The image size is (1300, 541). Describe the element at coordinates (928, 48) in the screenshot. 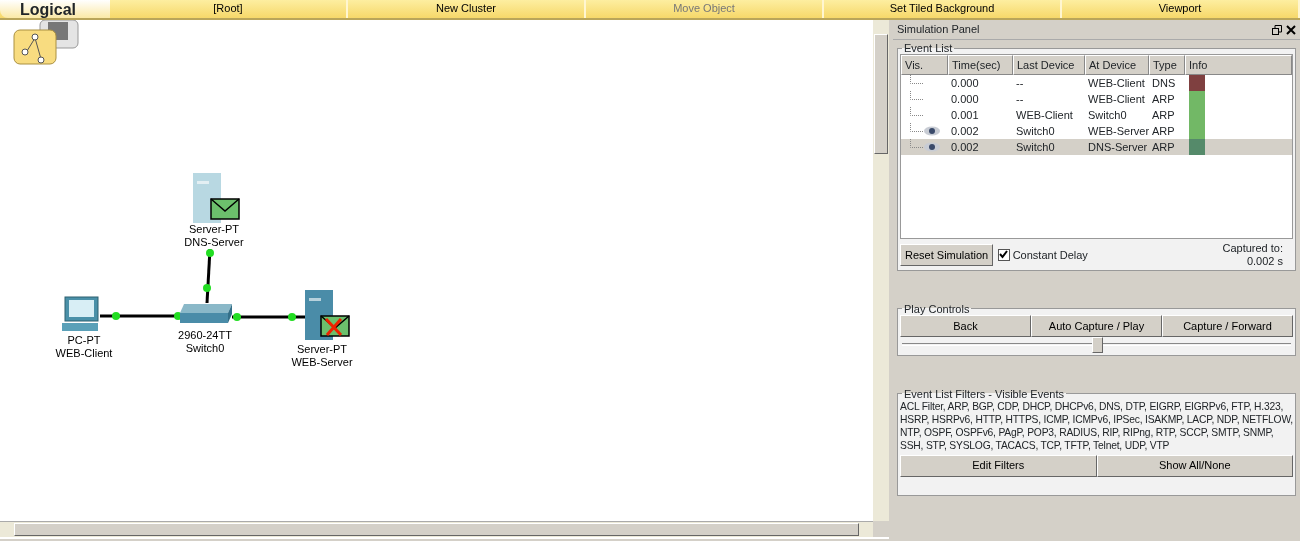

I see `group-title: Event List` at that location.